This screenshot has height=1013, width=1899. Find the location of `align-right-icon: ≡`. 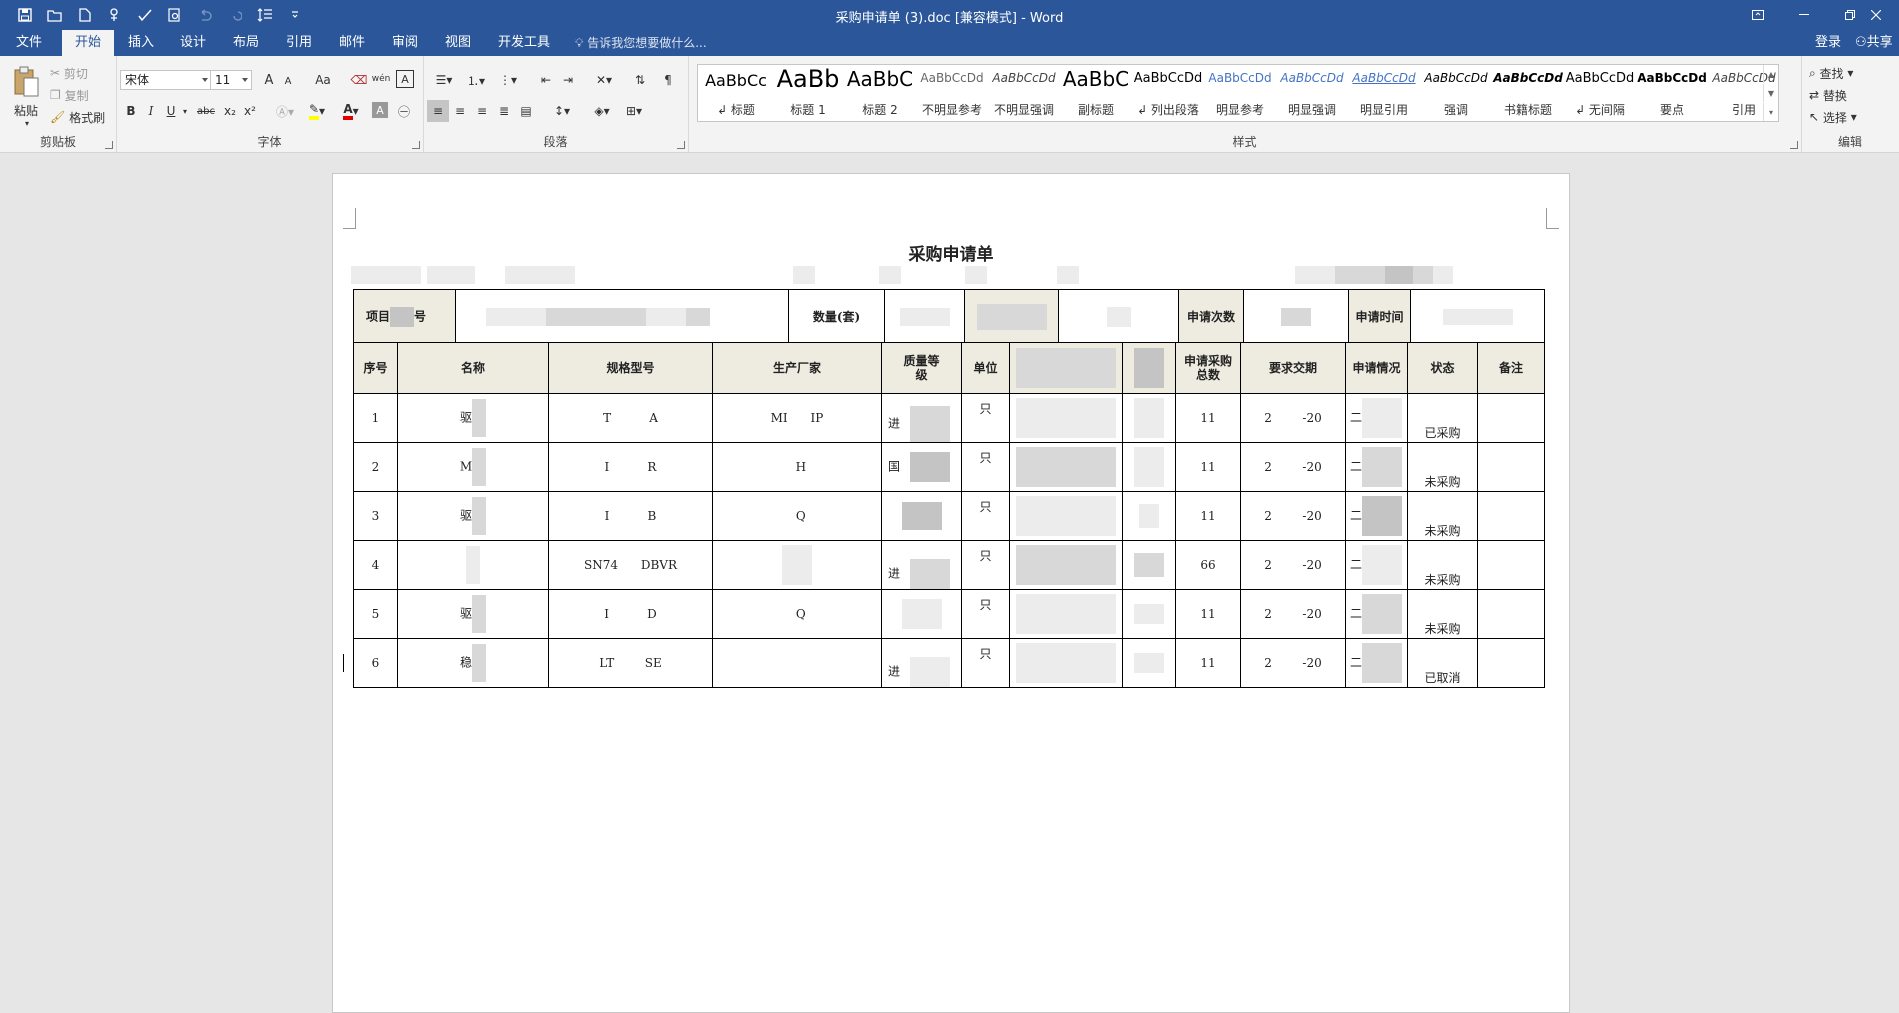

align-right-icon: ≡ is located at coordinates (482, 111).